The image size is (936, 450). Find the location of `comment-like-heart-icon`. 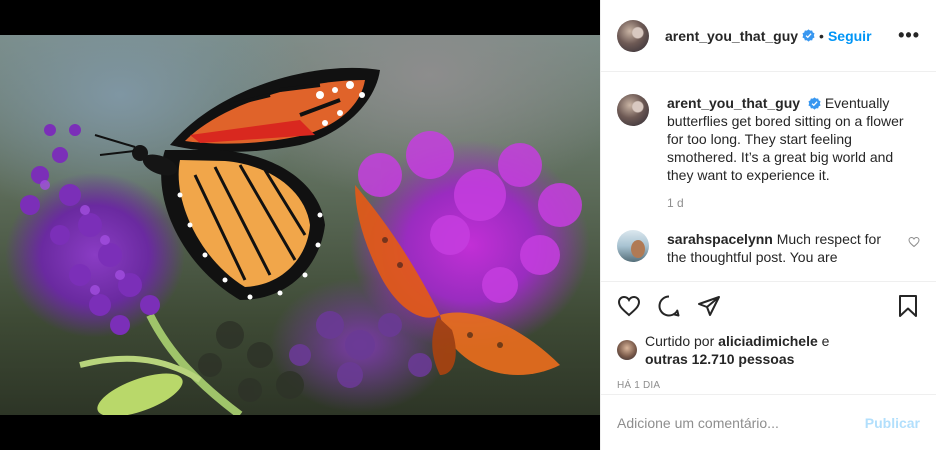

comment-like-heart-icon is located at coordinates (914, 242).